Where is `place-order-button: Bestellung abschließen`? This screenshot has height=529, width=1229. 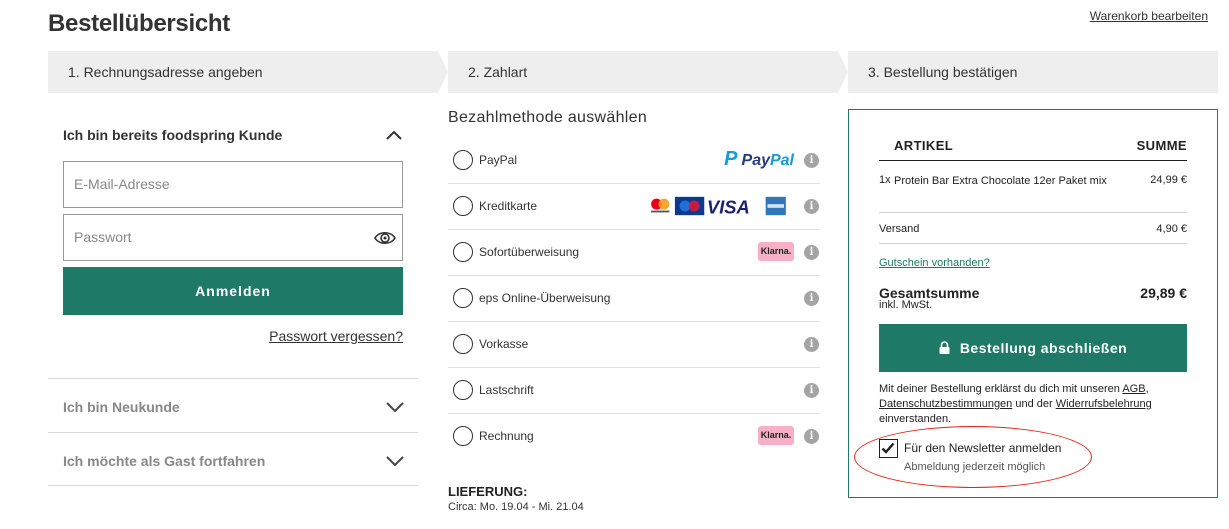 place-order-button: Bestellung abschließen is located at coordinates (1033, 348).